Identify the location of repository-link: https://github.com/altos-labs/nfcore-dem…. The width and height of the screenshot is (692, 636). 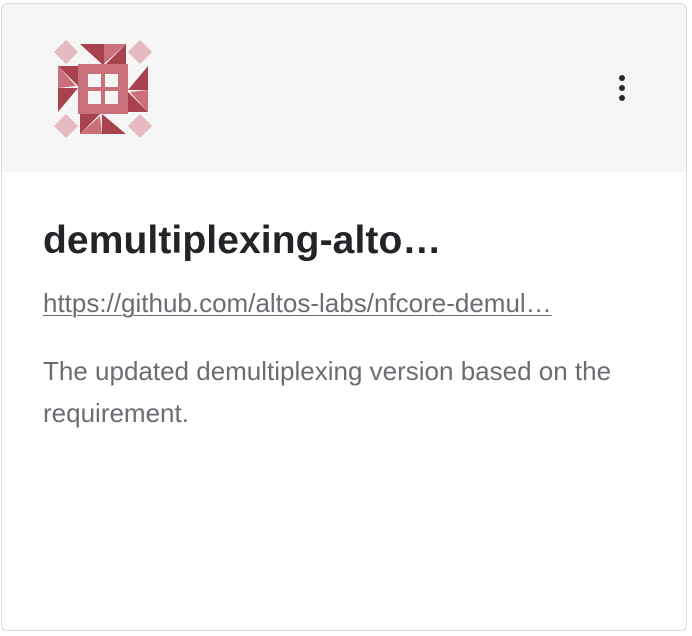
(342, 303).